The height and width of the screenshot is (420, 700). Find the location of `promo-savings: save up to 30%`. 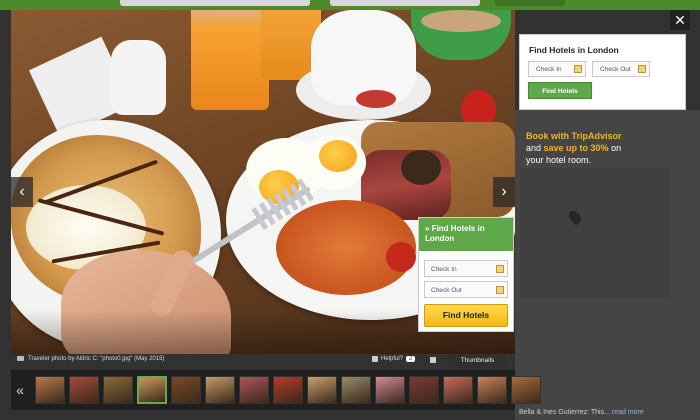

promo-savings: save up to 30% is located at coordinates (576, 148).